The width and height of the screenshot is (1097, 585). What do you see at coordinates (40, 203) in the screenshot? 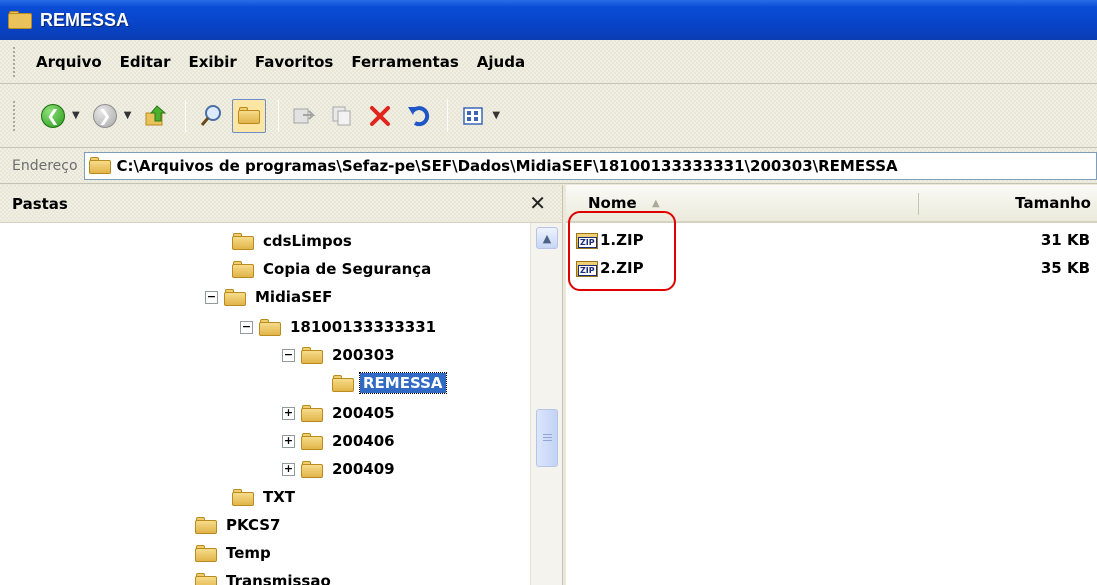
I see `folders-pane-title: Pastas` at bounding box center [40, 203].